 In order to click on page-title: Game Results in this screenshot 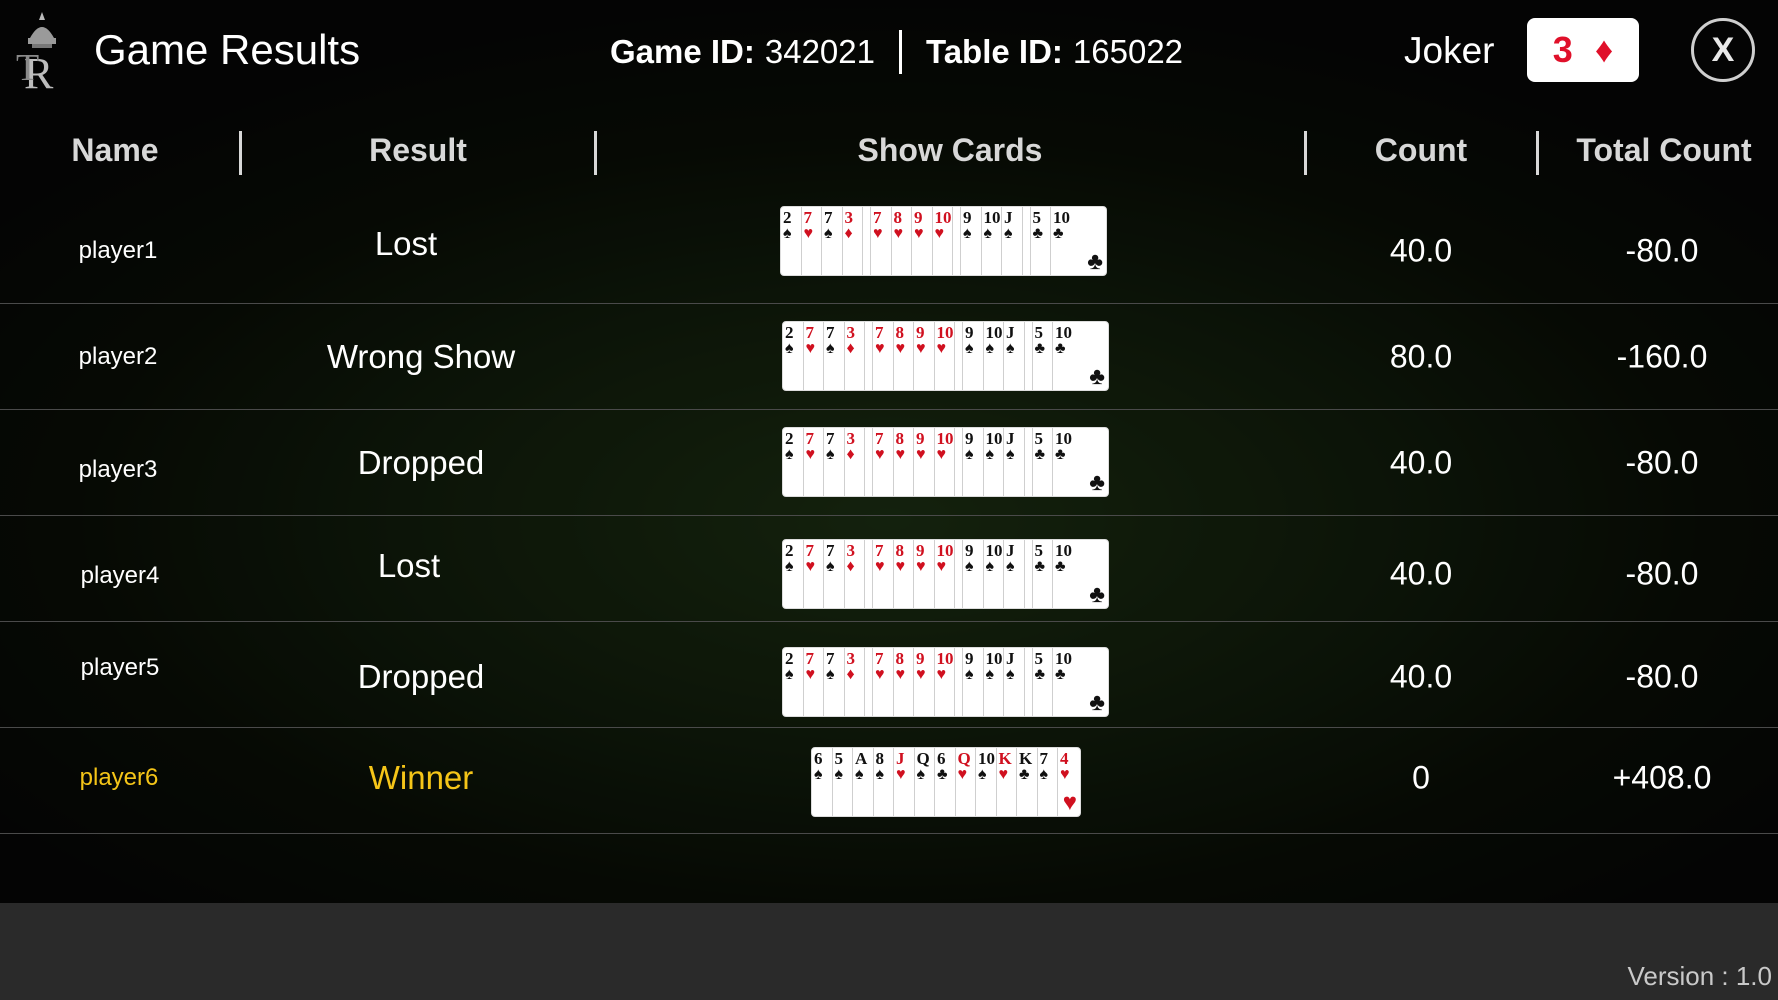, I will do `click(227, 49)`.